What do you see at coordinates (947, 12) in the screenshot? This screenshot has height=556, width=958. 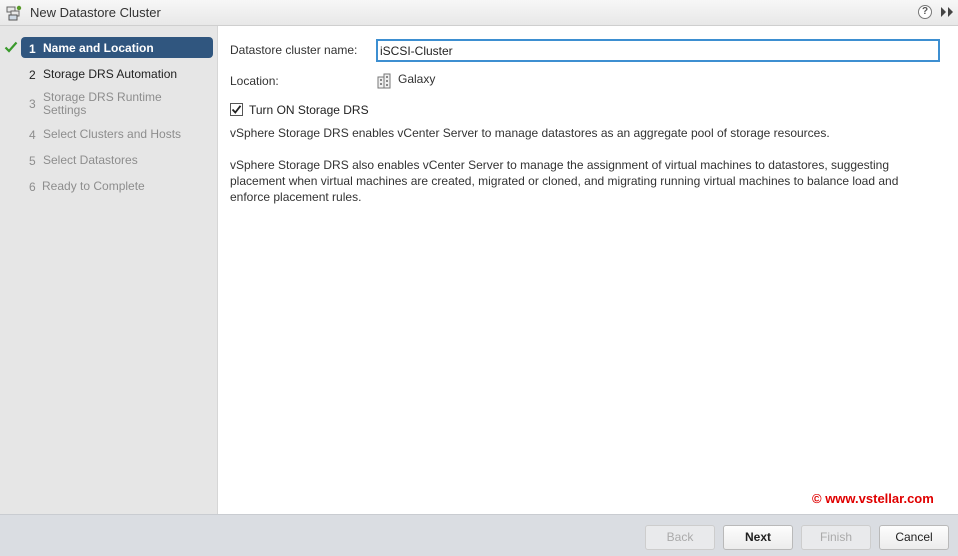 I see `expand-icon` at bounding box center [947, 12].